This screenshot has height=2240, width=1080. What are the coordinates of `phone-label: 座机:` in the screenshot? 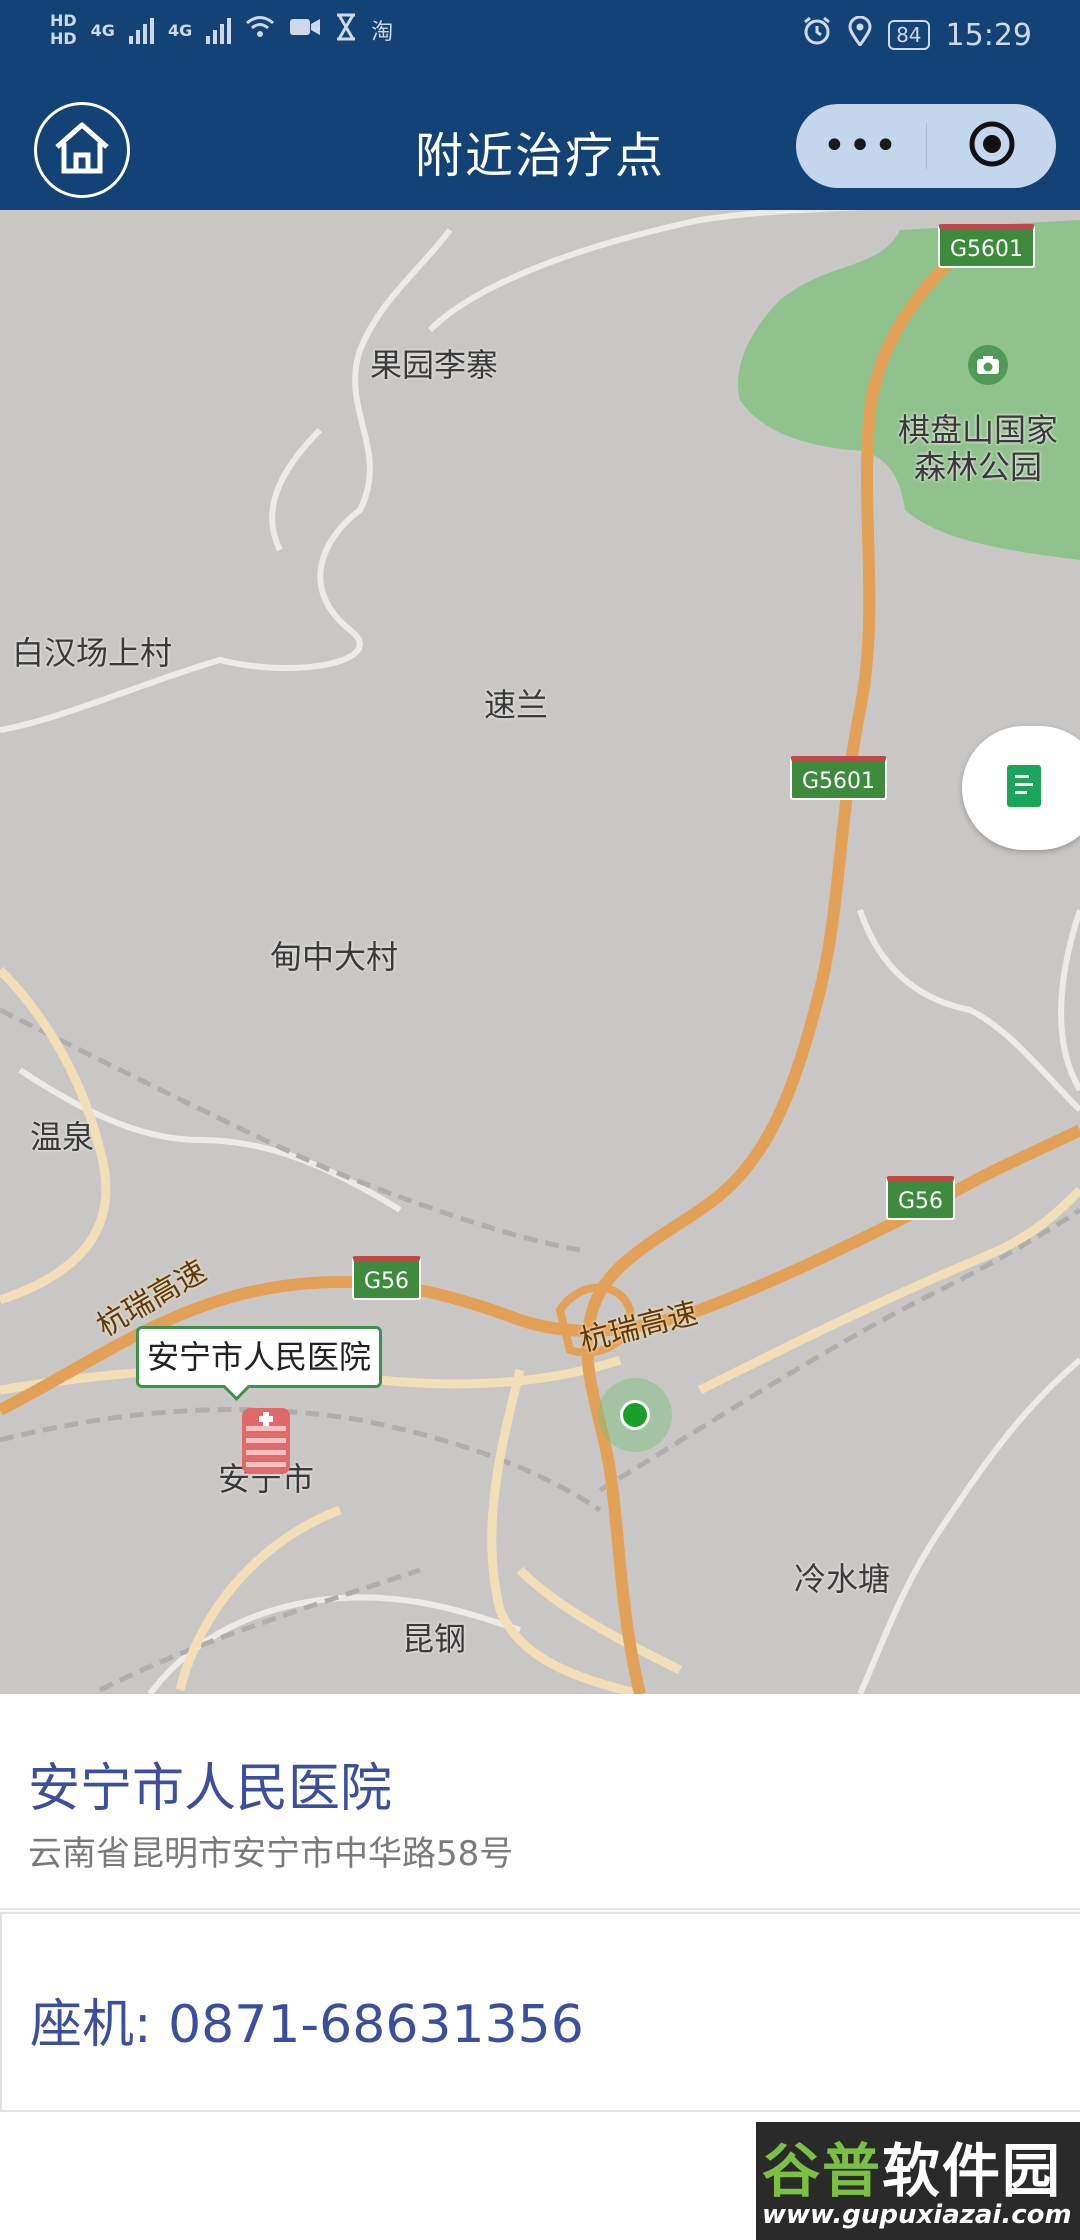 It's located at (99, 2025).